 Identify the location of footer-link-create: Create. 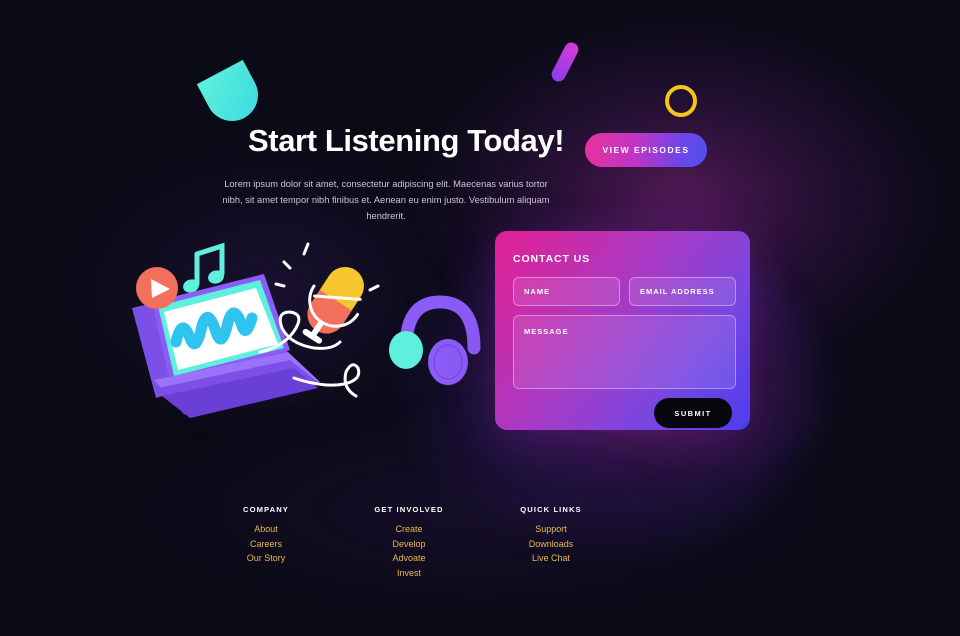
(409, 529).